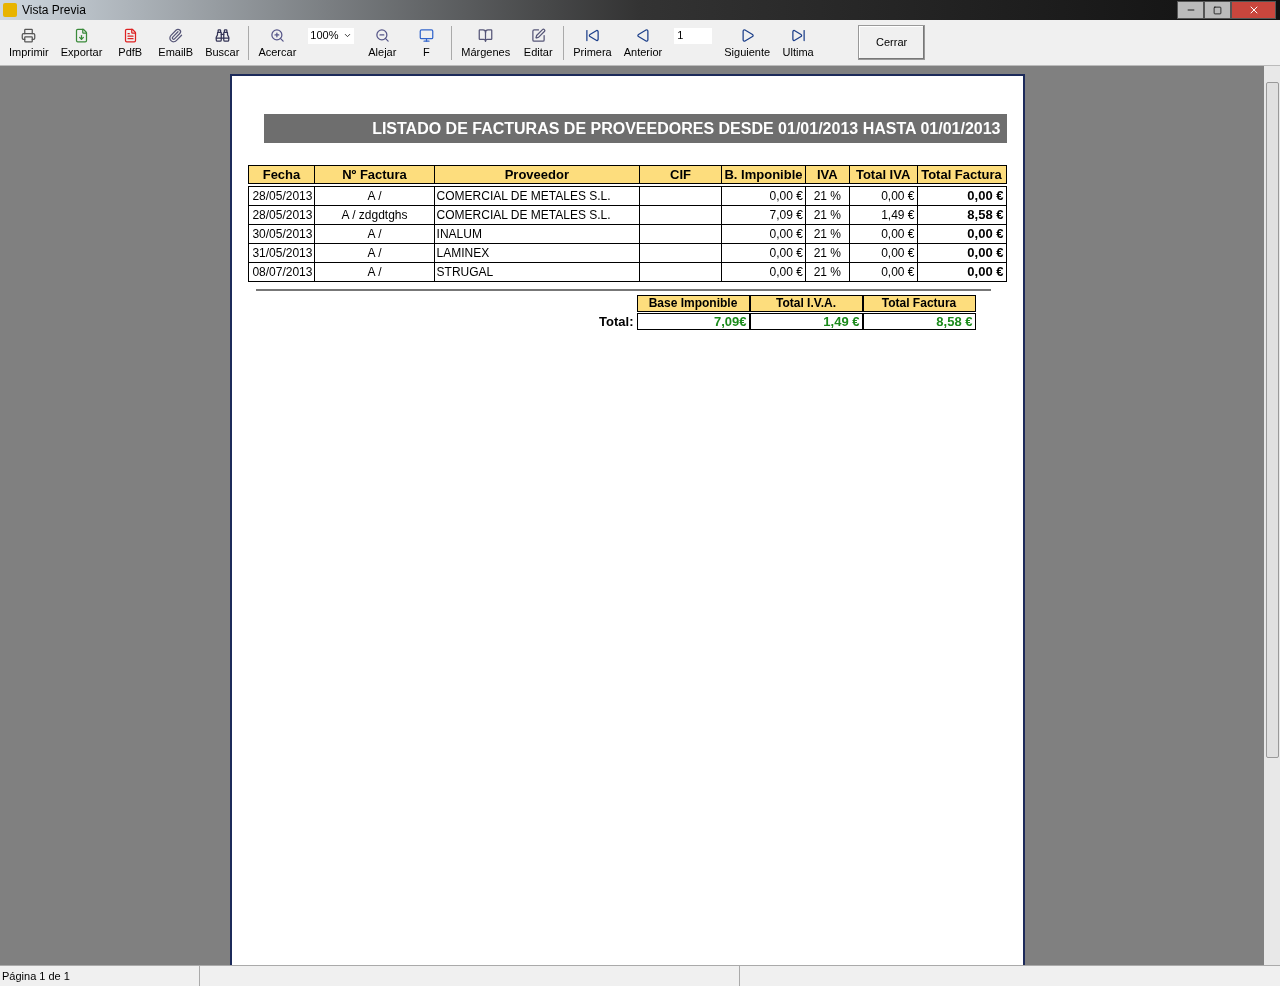  What do you see at coordinates (281, 174) in the screenshot?
I see `column-header: Fecha` at bounding box center [281, 174].